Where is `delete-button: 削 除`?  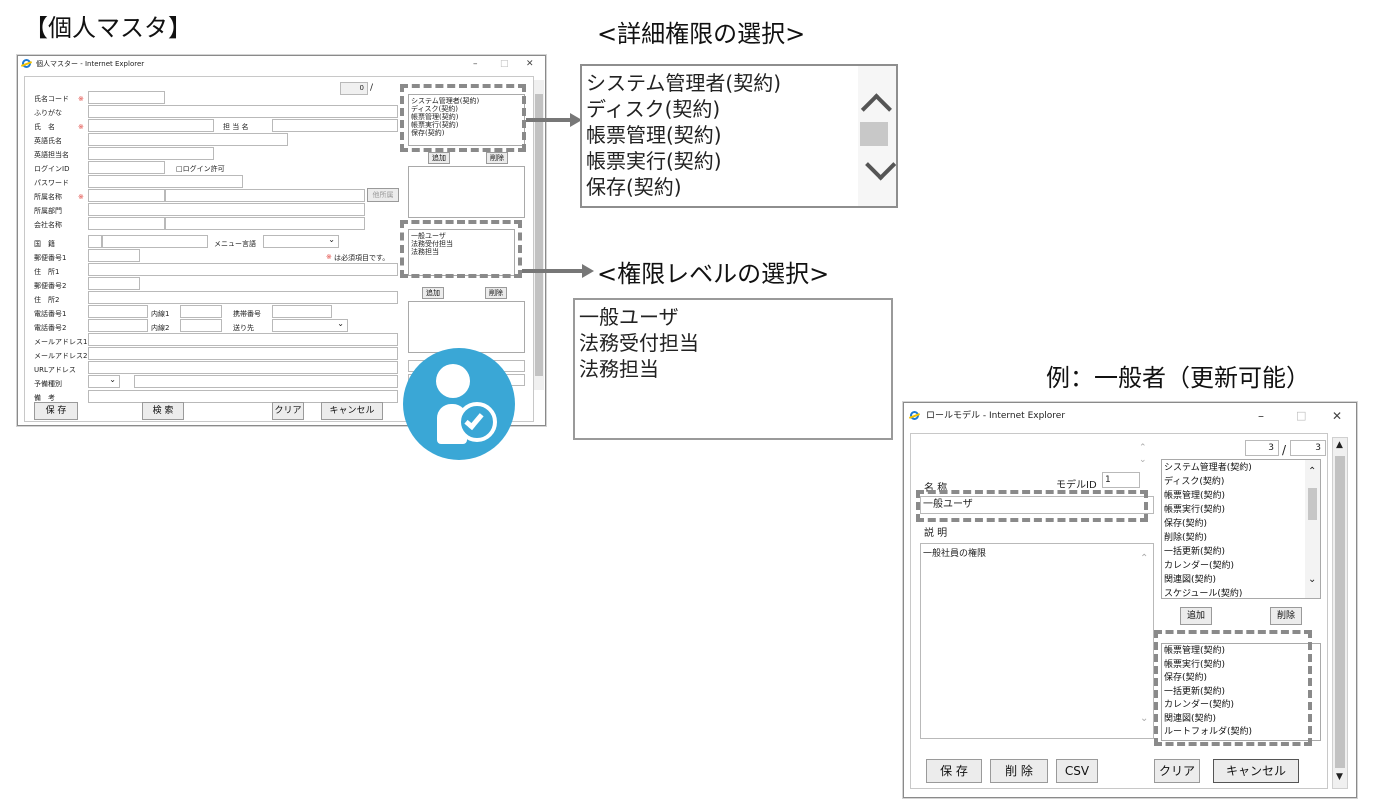 delete-button: 削 除 is located at coordinates (1019, 771).